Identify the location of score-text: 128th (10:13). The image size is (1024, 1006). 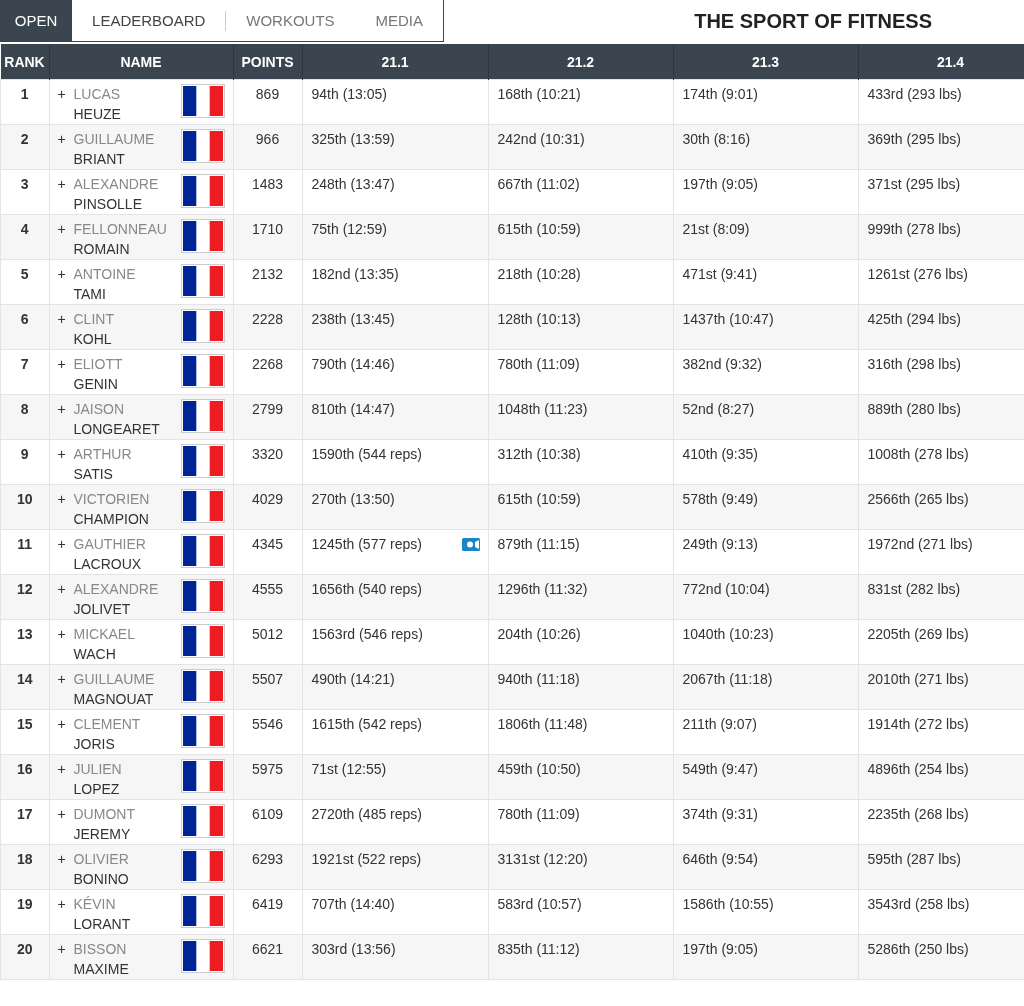
(539, 319).